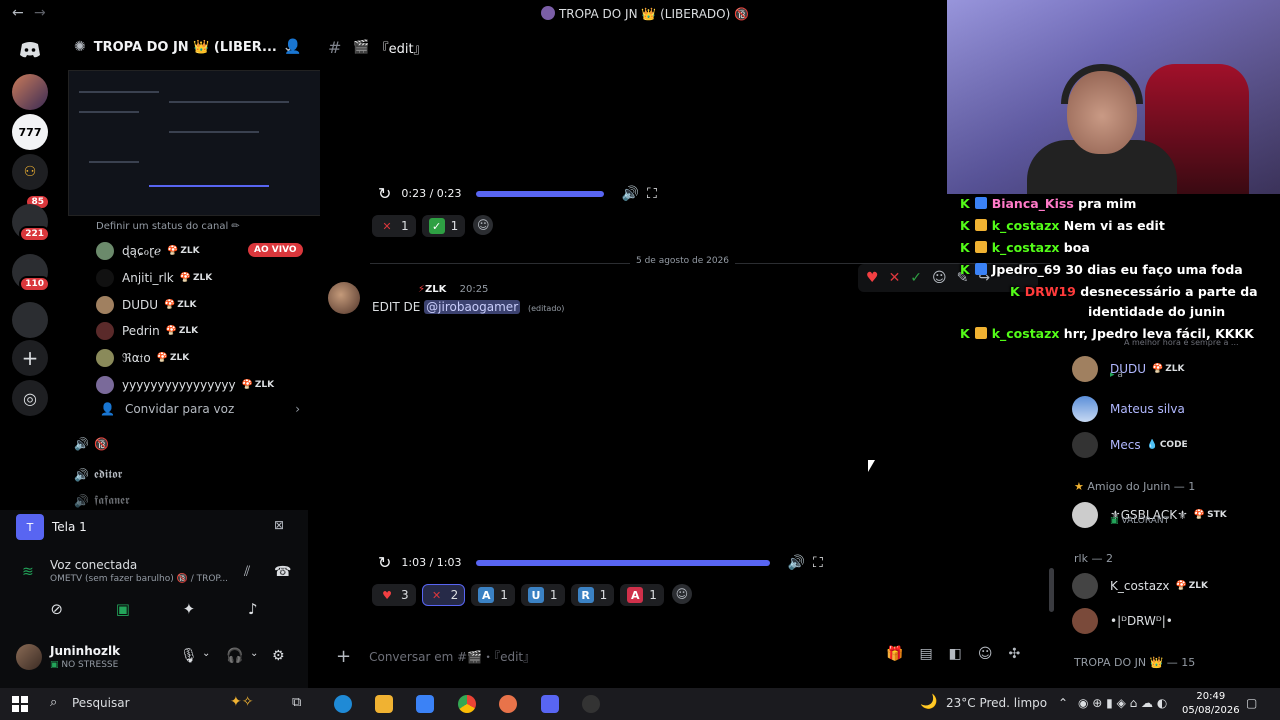 The image size is (1280, 720). What do you see at coordinates (916, 278) in the screenshot?
I see `check-icon: ✓` at bounding box center [916, 278].